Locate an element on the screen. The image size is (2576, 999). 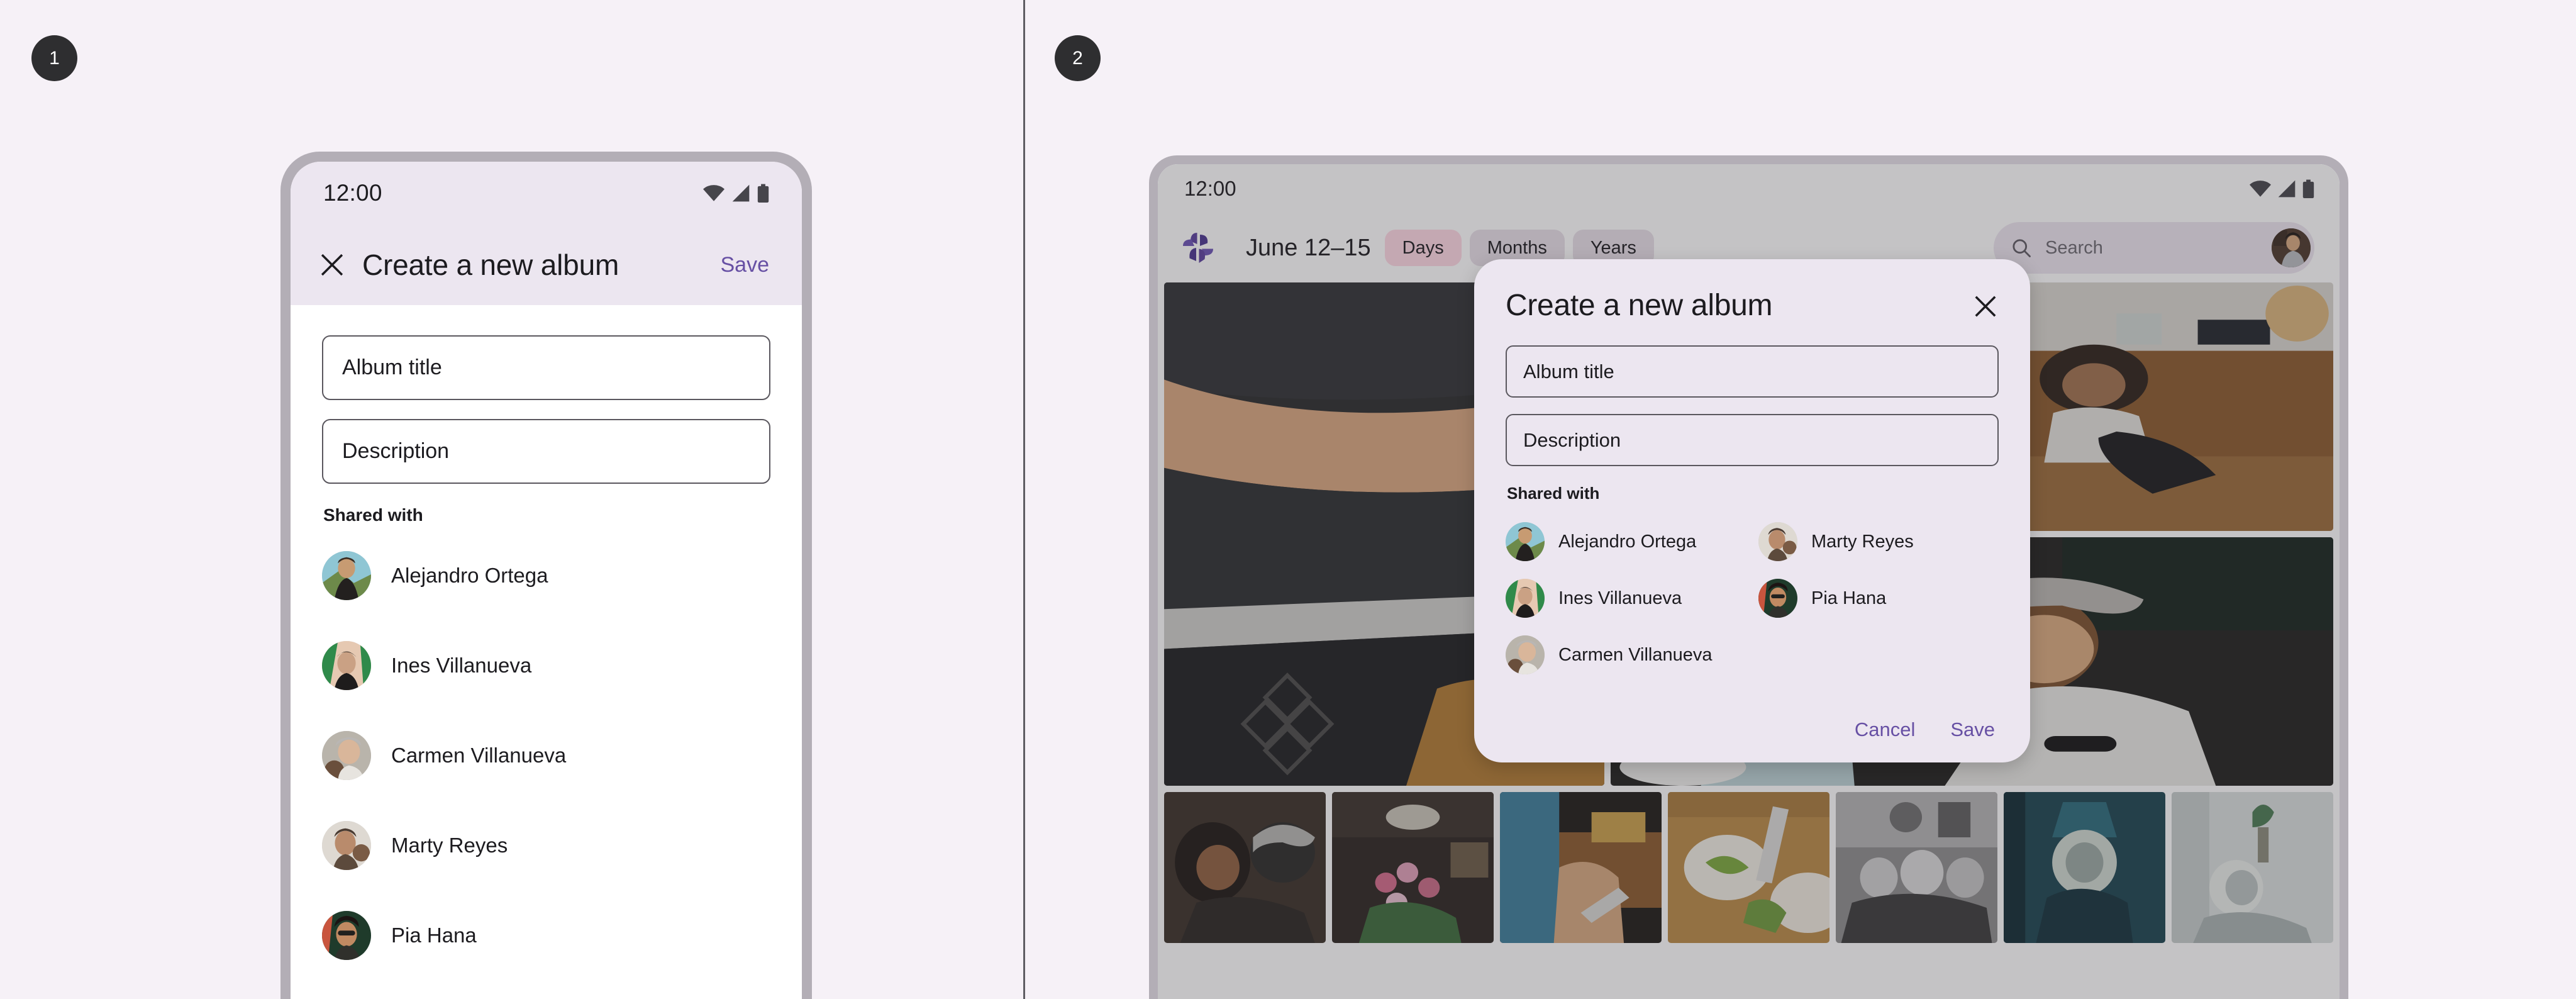
step-badge-2: 2 is located at coordinates (1078, 58).